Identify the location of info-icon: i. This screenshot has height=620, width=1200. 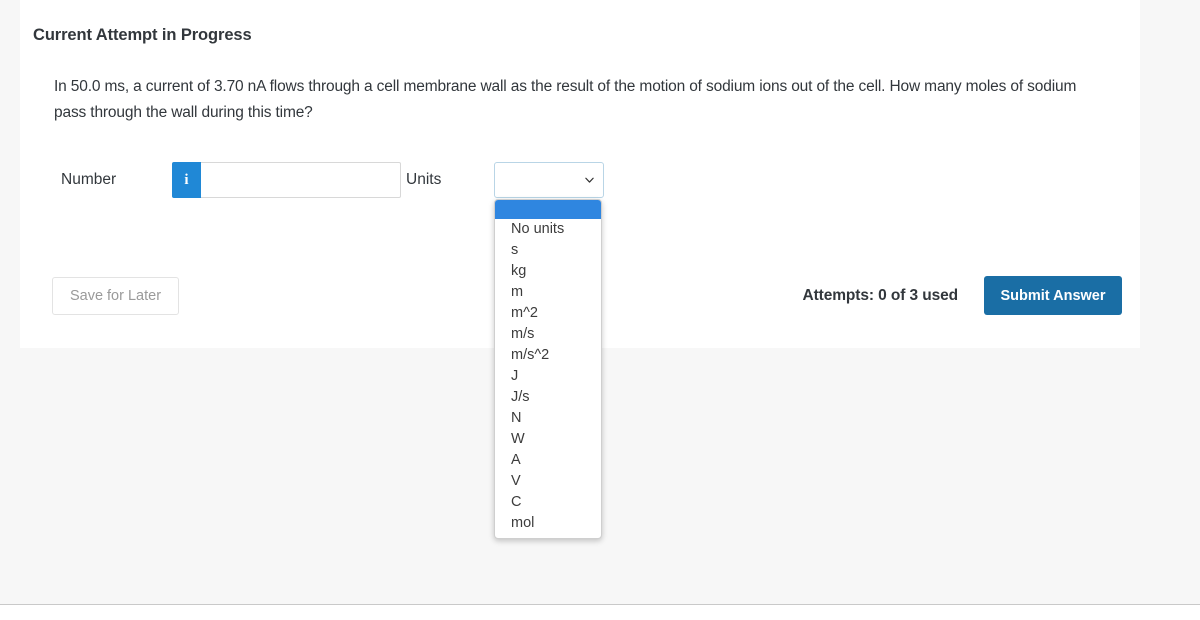
(186, 180).